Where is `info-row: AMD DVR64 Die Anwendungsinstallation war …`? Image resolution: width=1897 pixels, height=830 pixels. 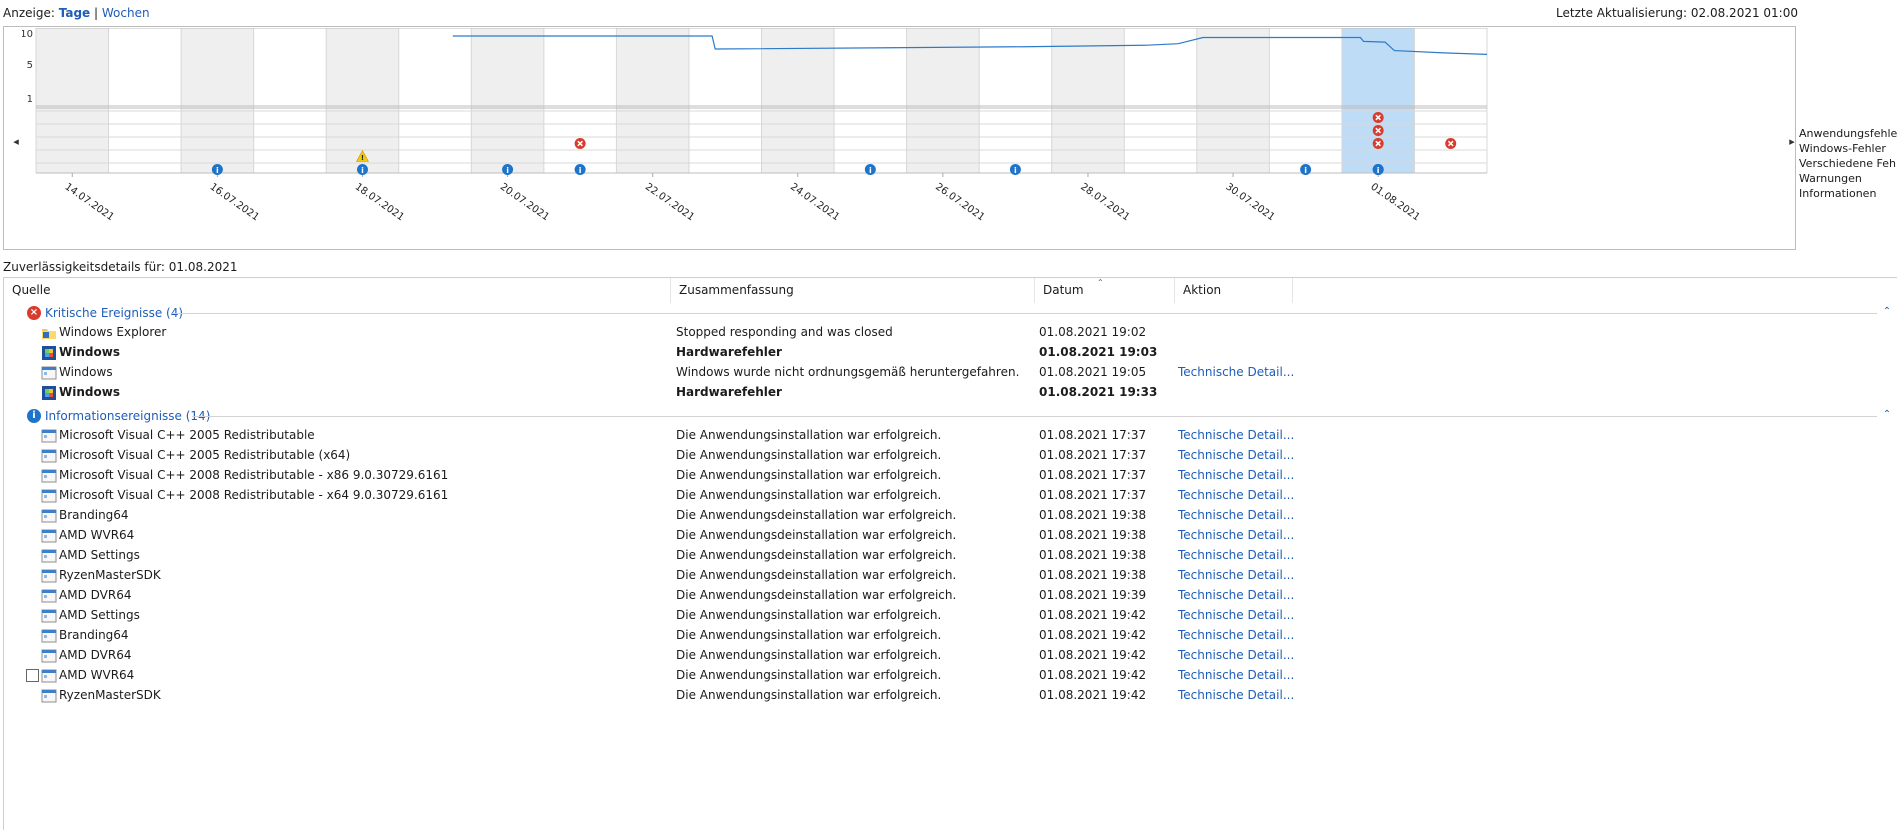
info-row: AMD DVR64 Die Anwendungsinstallation war … is located at coordinates (950, 656).